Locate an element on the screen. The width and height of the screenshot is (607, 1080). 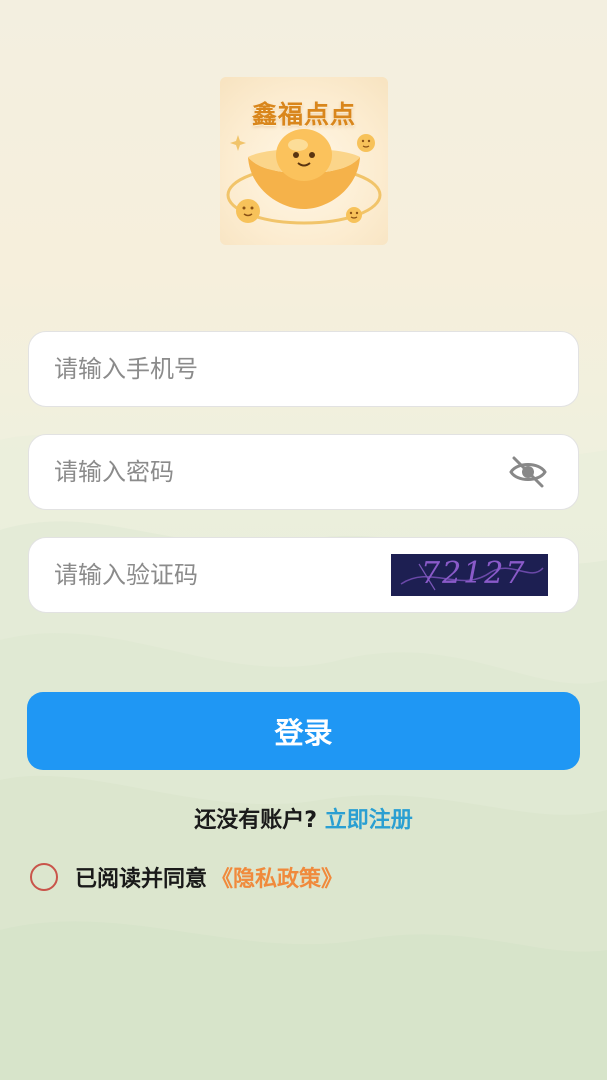
register-prompt: 还没有账户? is located at coordinates (256, 820).